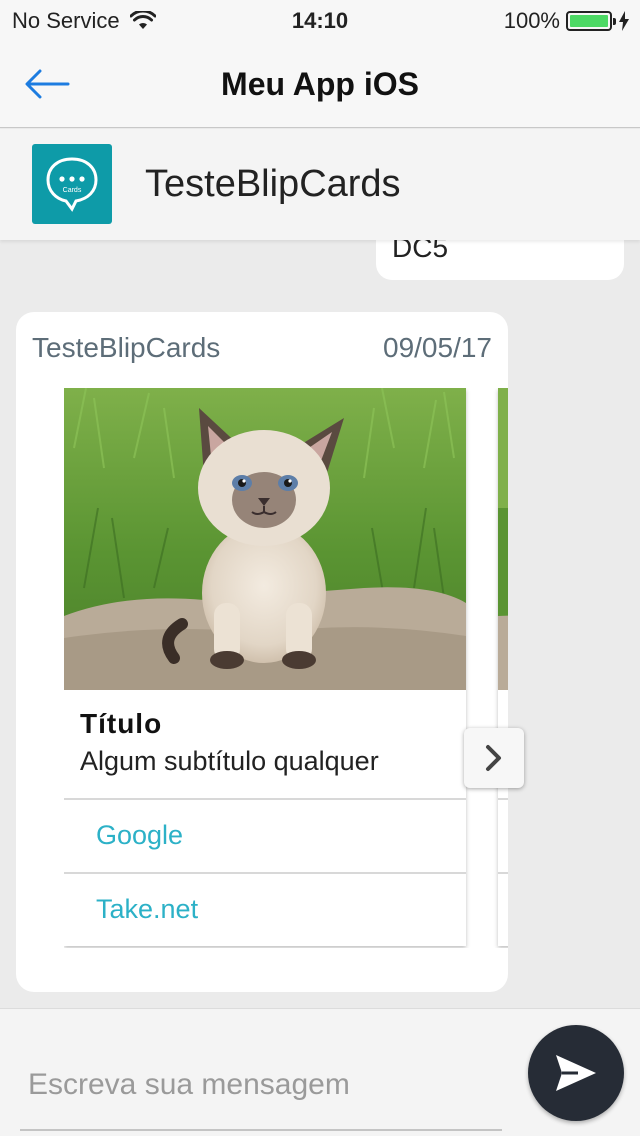 This screenshot has width=640, height=1136. I want to click on chevron-right-icon, so click(493, 758).